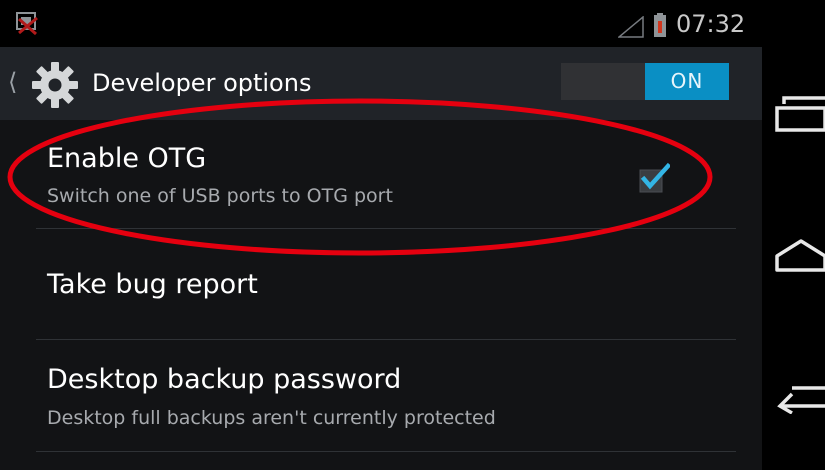 This screenshot has height=470, width=825. Describe the element at coordinates (654, 178) in the screenshot. I see `enable-otg-checkbox` at that location.